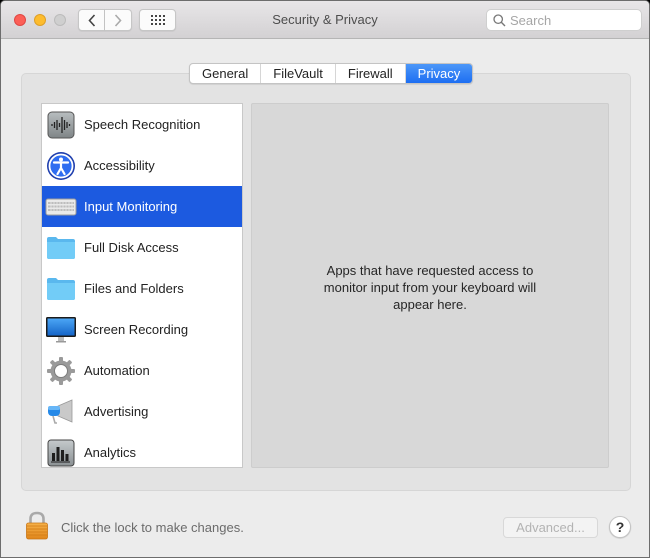 This screenshot has height=558, width=650. What do you see at coordinates (61, 453) in the screenshot?
I see `bar-chart-icon` at bounding box center [61, 453].